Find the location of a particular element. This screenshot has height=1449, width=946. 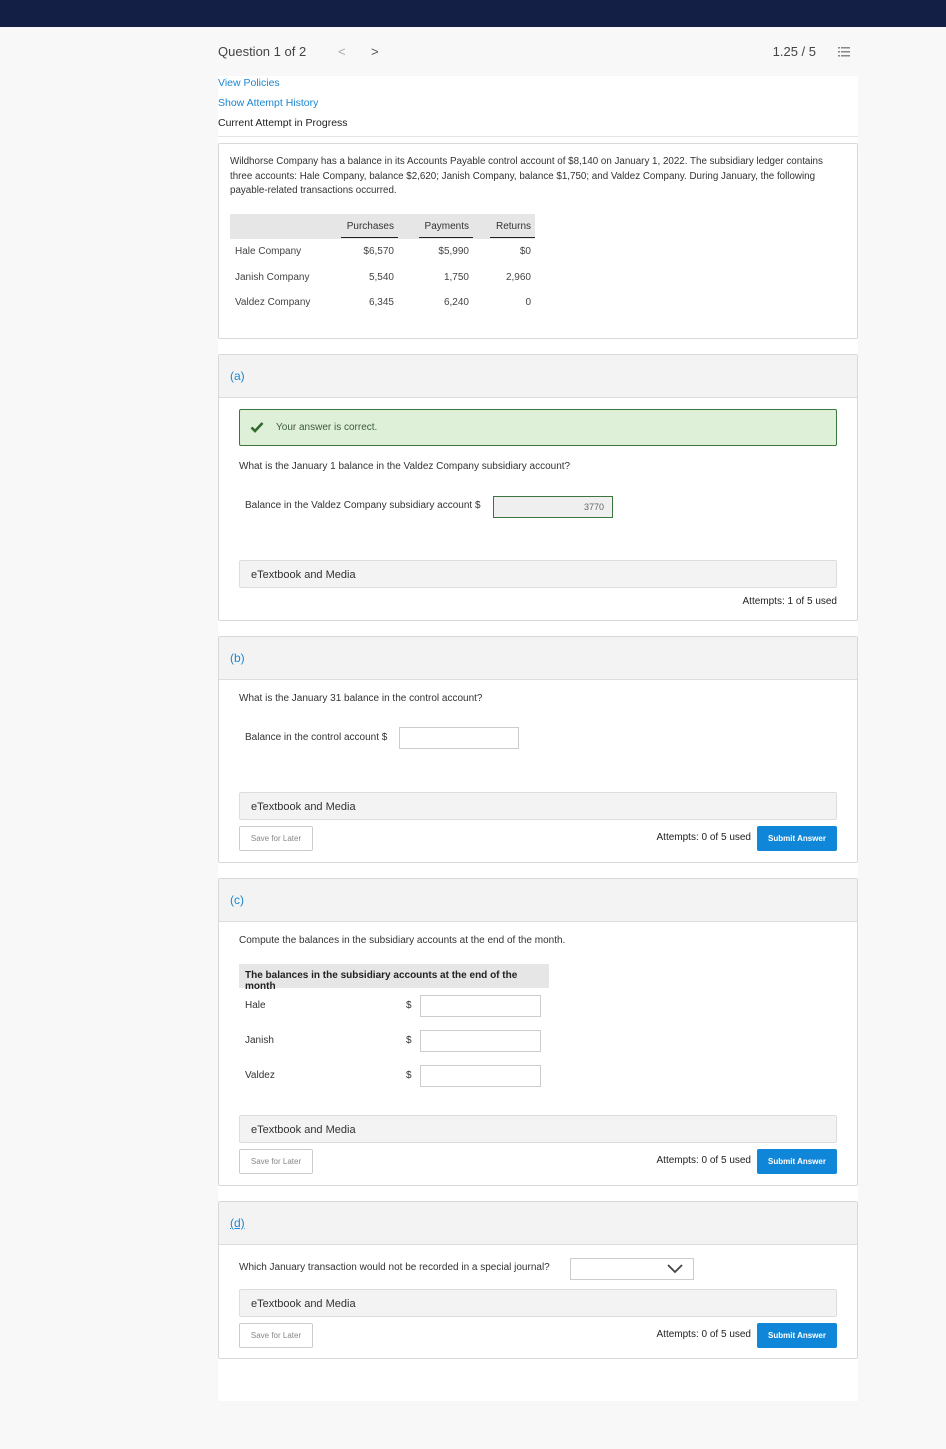

question-counter: Question 1 of 2 is located at coordinates (262, 51).